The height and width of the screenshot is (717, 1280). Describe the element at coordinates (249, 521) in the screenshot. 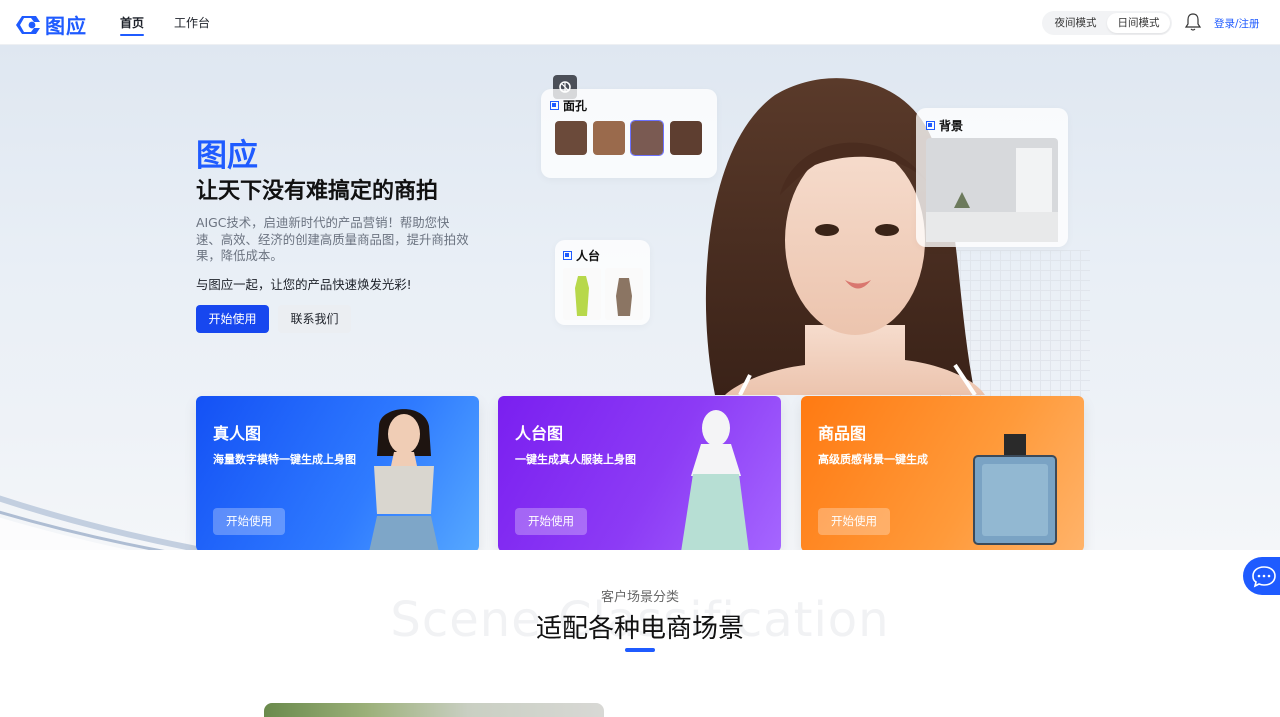

I see `real-person-start-button: 开始使用` at that location.